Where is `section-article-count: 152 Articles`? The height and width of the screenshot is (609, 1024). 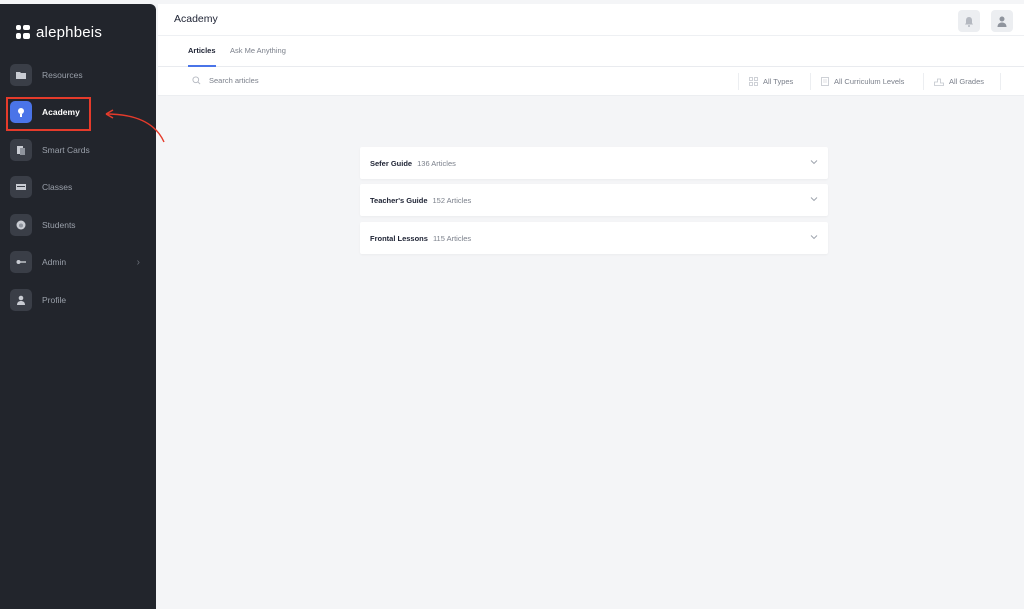 section-article-count: 152 Articles is located at coordinates (452, 200).